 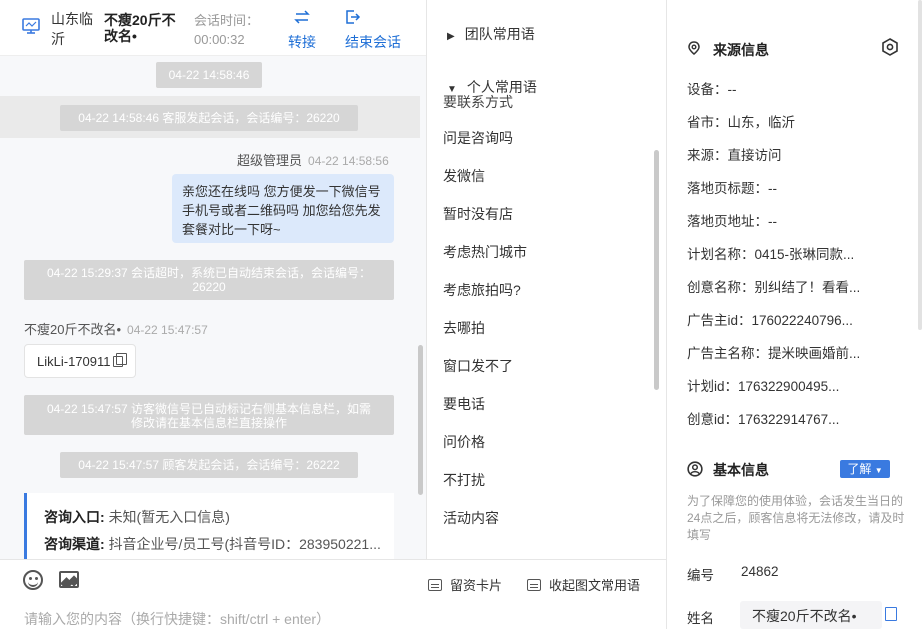 What do you see at coordinates (177, 619) in the screenshot?
I see `message-input: 请输入您的内容（换行快捷键：shift/ctrl + enter）` at bounding box center [177, 619].